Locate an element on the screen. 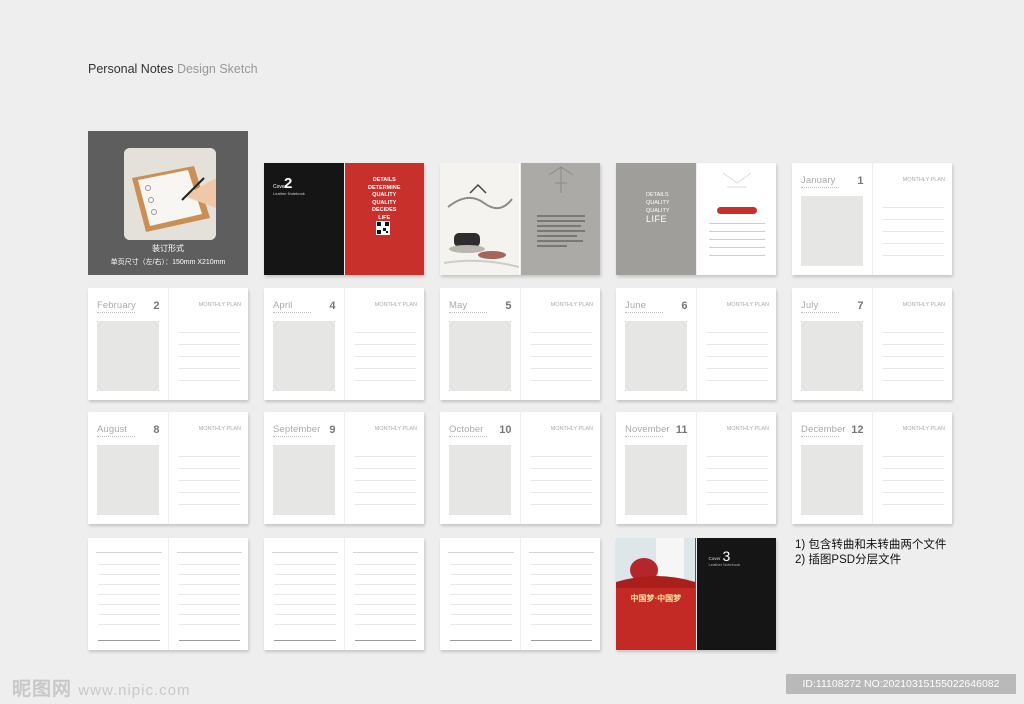  month-name: February is located at coordinates (116, 305).